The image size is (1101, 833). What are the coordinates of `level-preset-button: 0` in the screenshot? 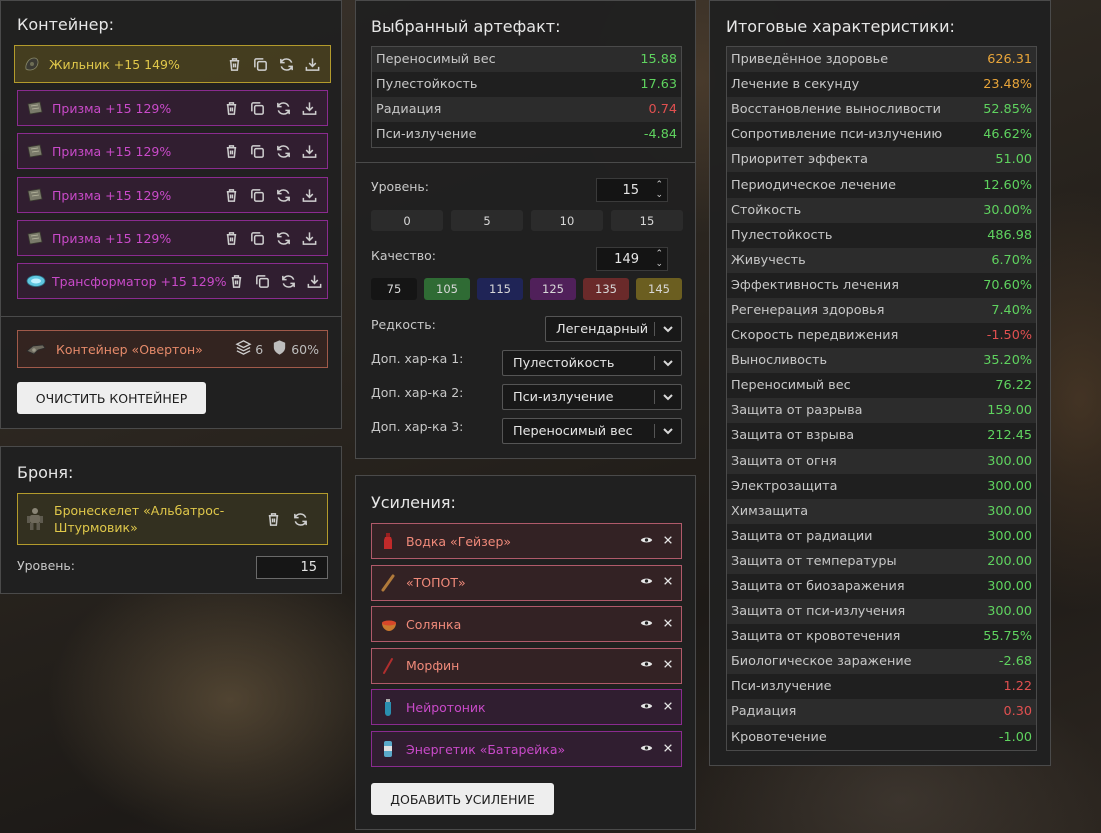 It's located at (407, 220).